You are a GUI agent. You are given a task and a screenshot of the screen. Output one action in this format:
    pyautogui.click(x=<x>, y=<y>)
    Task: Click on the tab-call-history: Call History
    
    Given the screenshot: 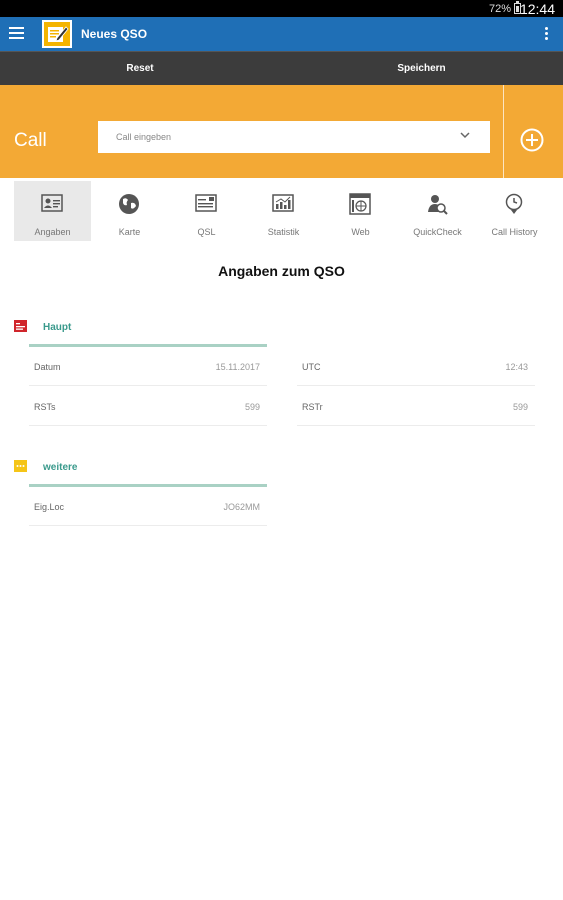 What is the action you would take?
    pyautogui.click(x=514, y=211)
    